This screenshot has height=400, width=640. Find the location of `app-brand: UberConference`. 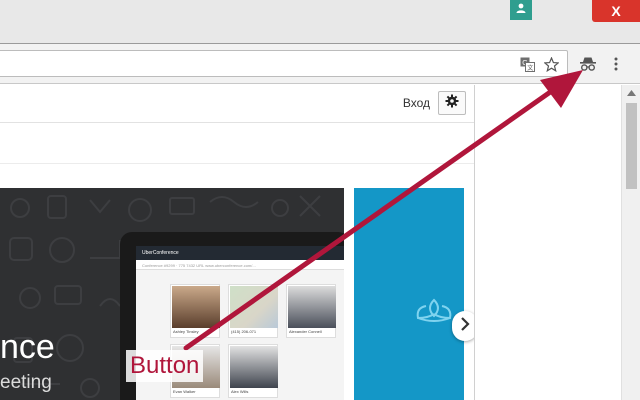

app-brand: UberConference is located at coordinates (240, 253).